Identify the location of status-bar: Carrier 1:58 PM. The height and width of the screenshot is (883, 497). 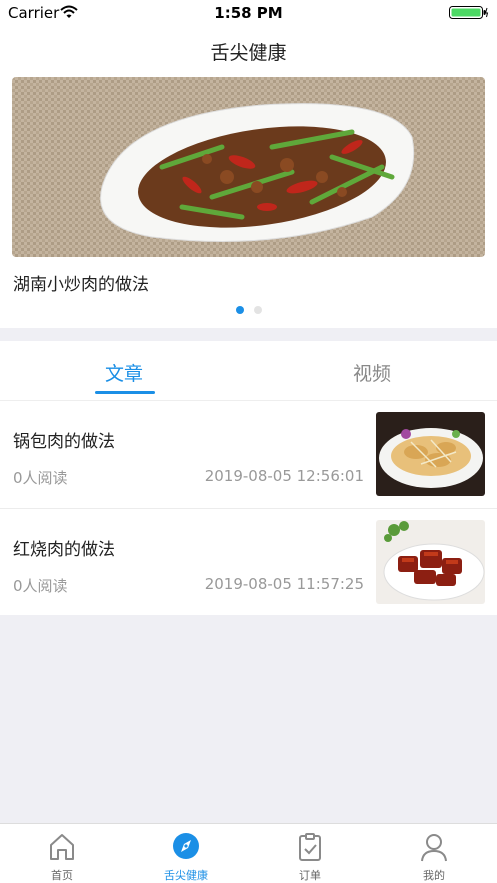
(248, 13).